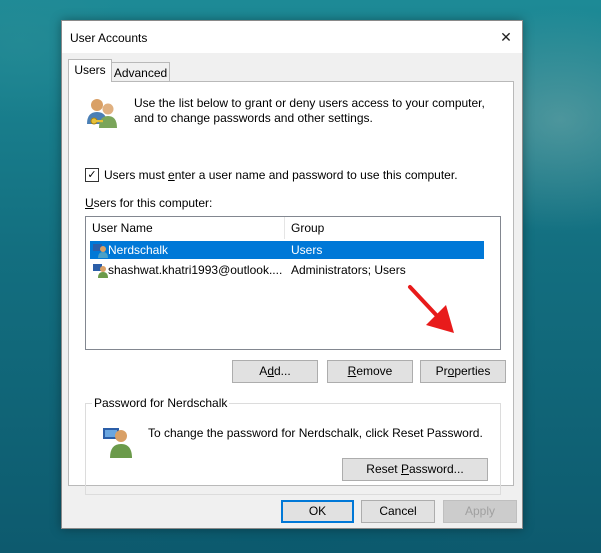  I want to click on column-header-user-name: User Name, so click(185, 228).